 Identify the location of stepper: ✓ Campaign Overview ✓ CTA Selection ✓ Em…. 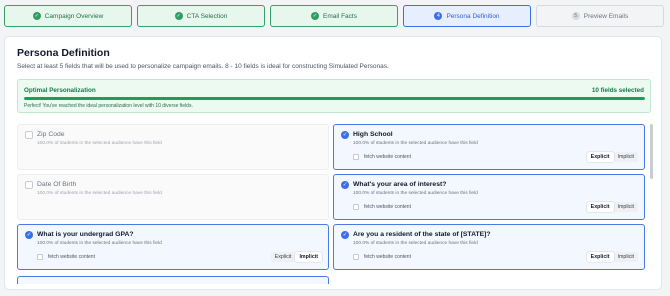
(334, 16).